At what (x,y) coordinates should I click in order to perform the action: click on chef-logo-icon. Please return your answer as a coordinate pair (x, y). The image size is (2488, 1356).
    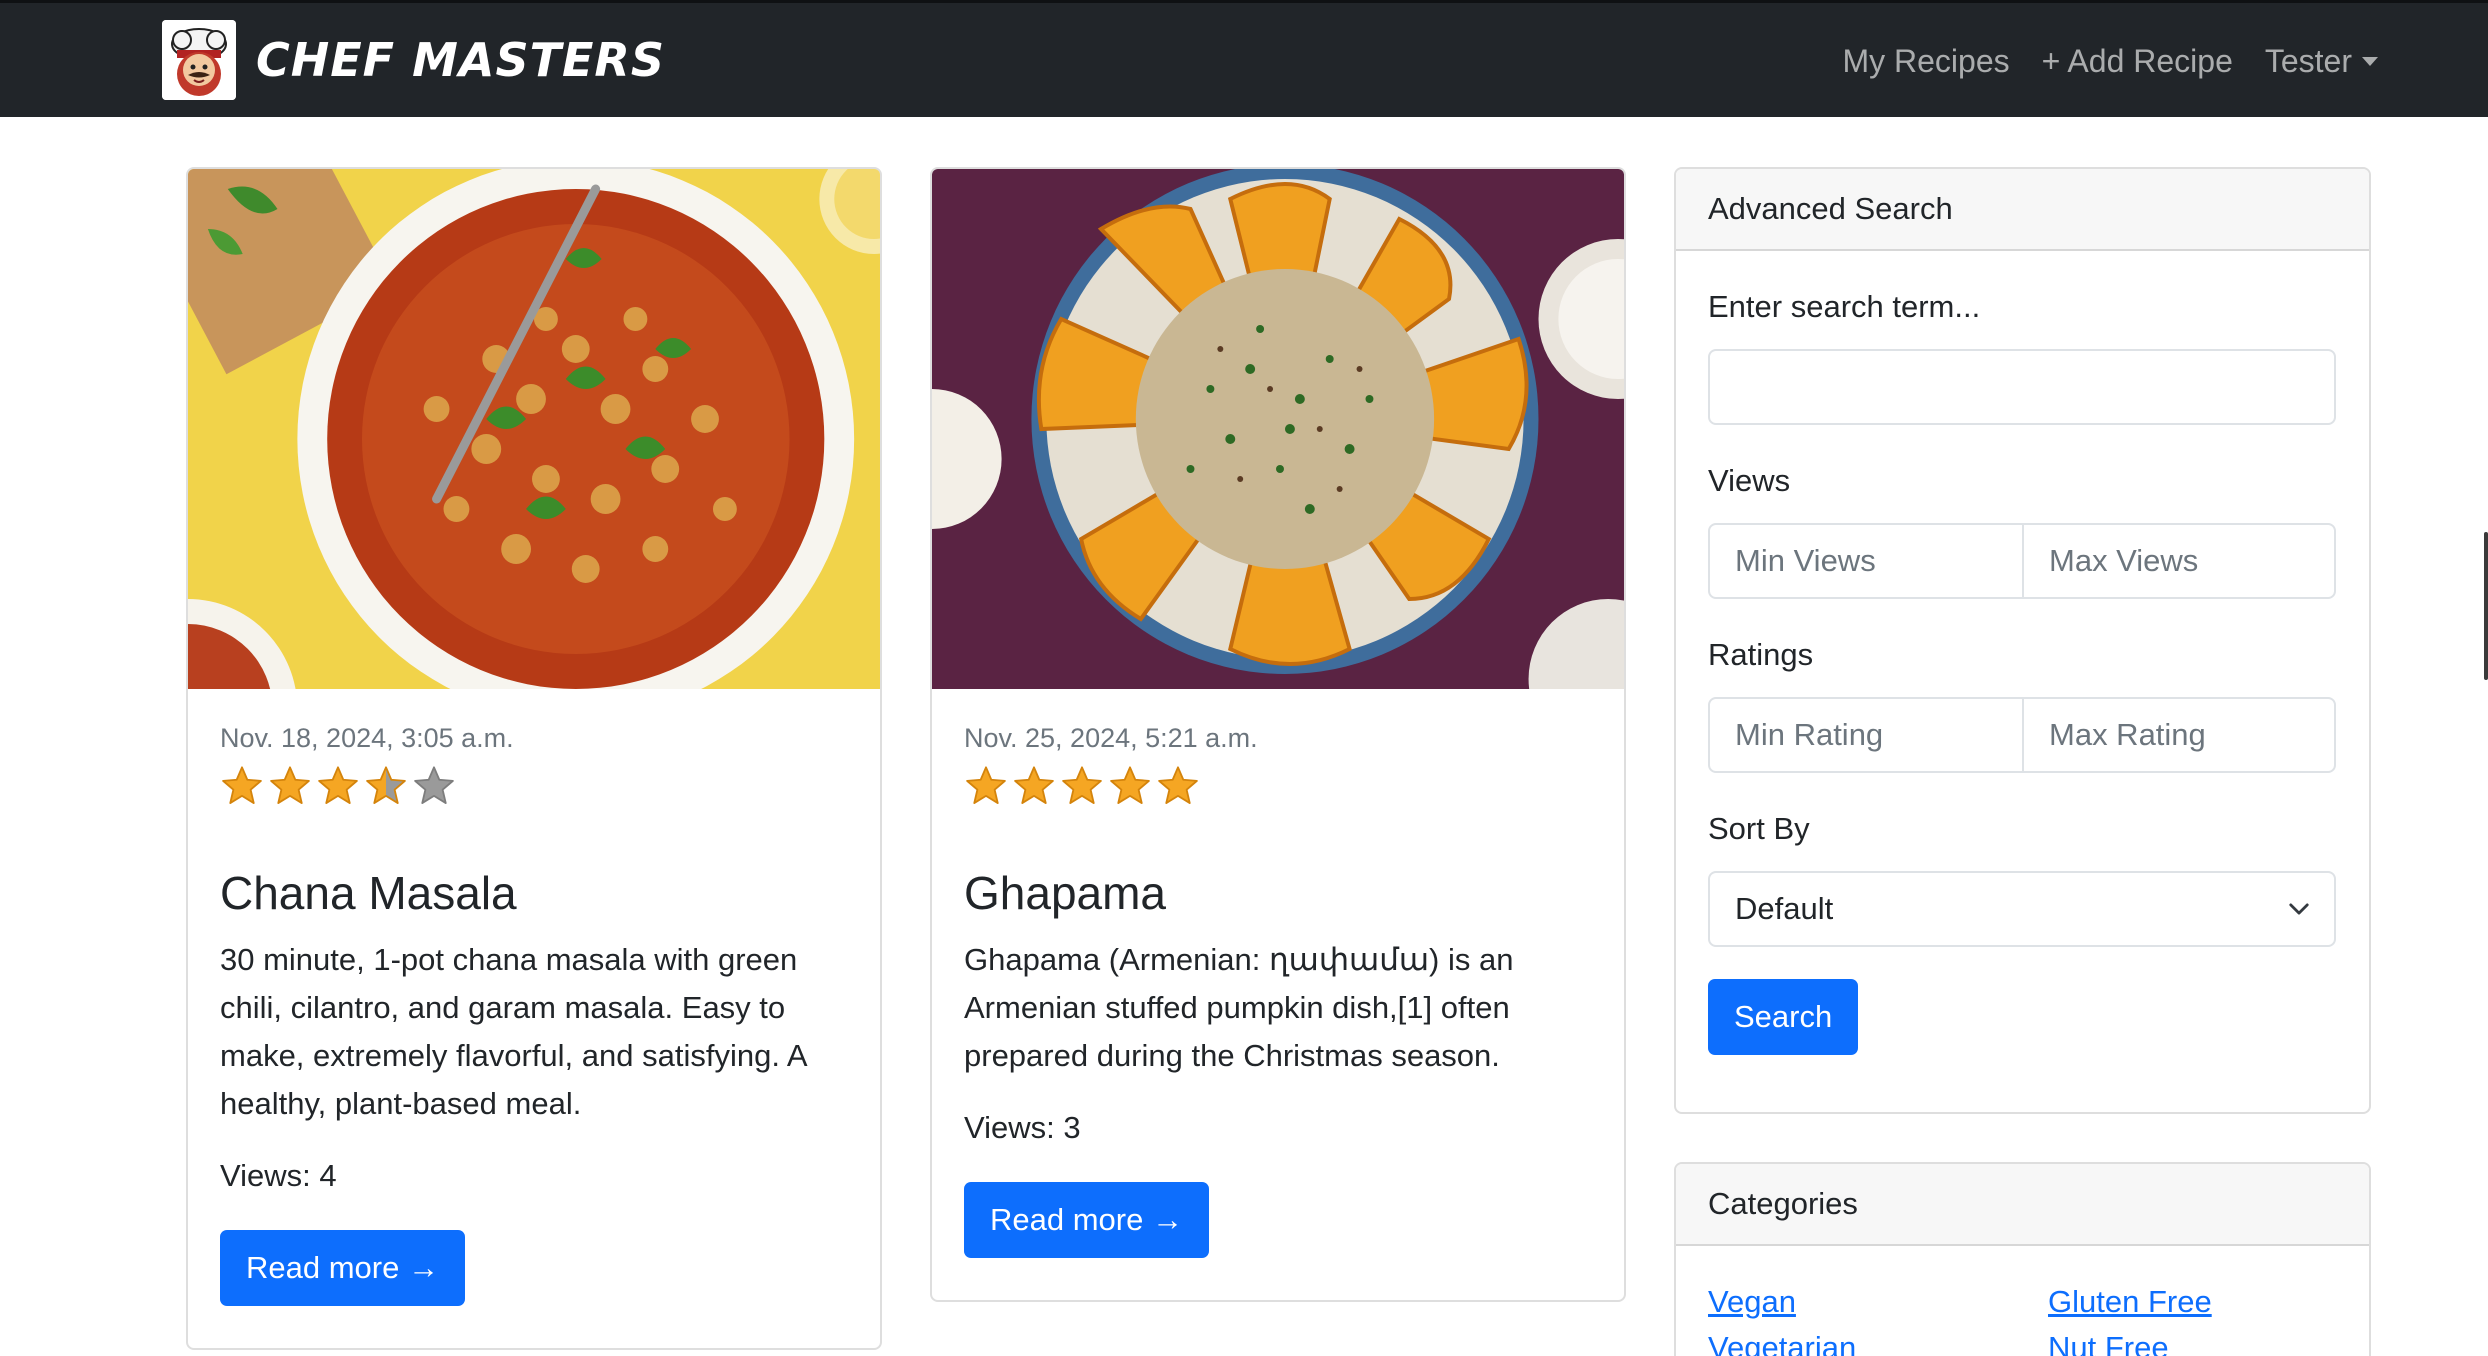
    Looking at the image, I should click on (199, 60).